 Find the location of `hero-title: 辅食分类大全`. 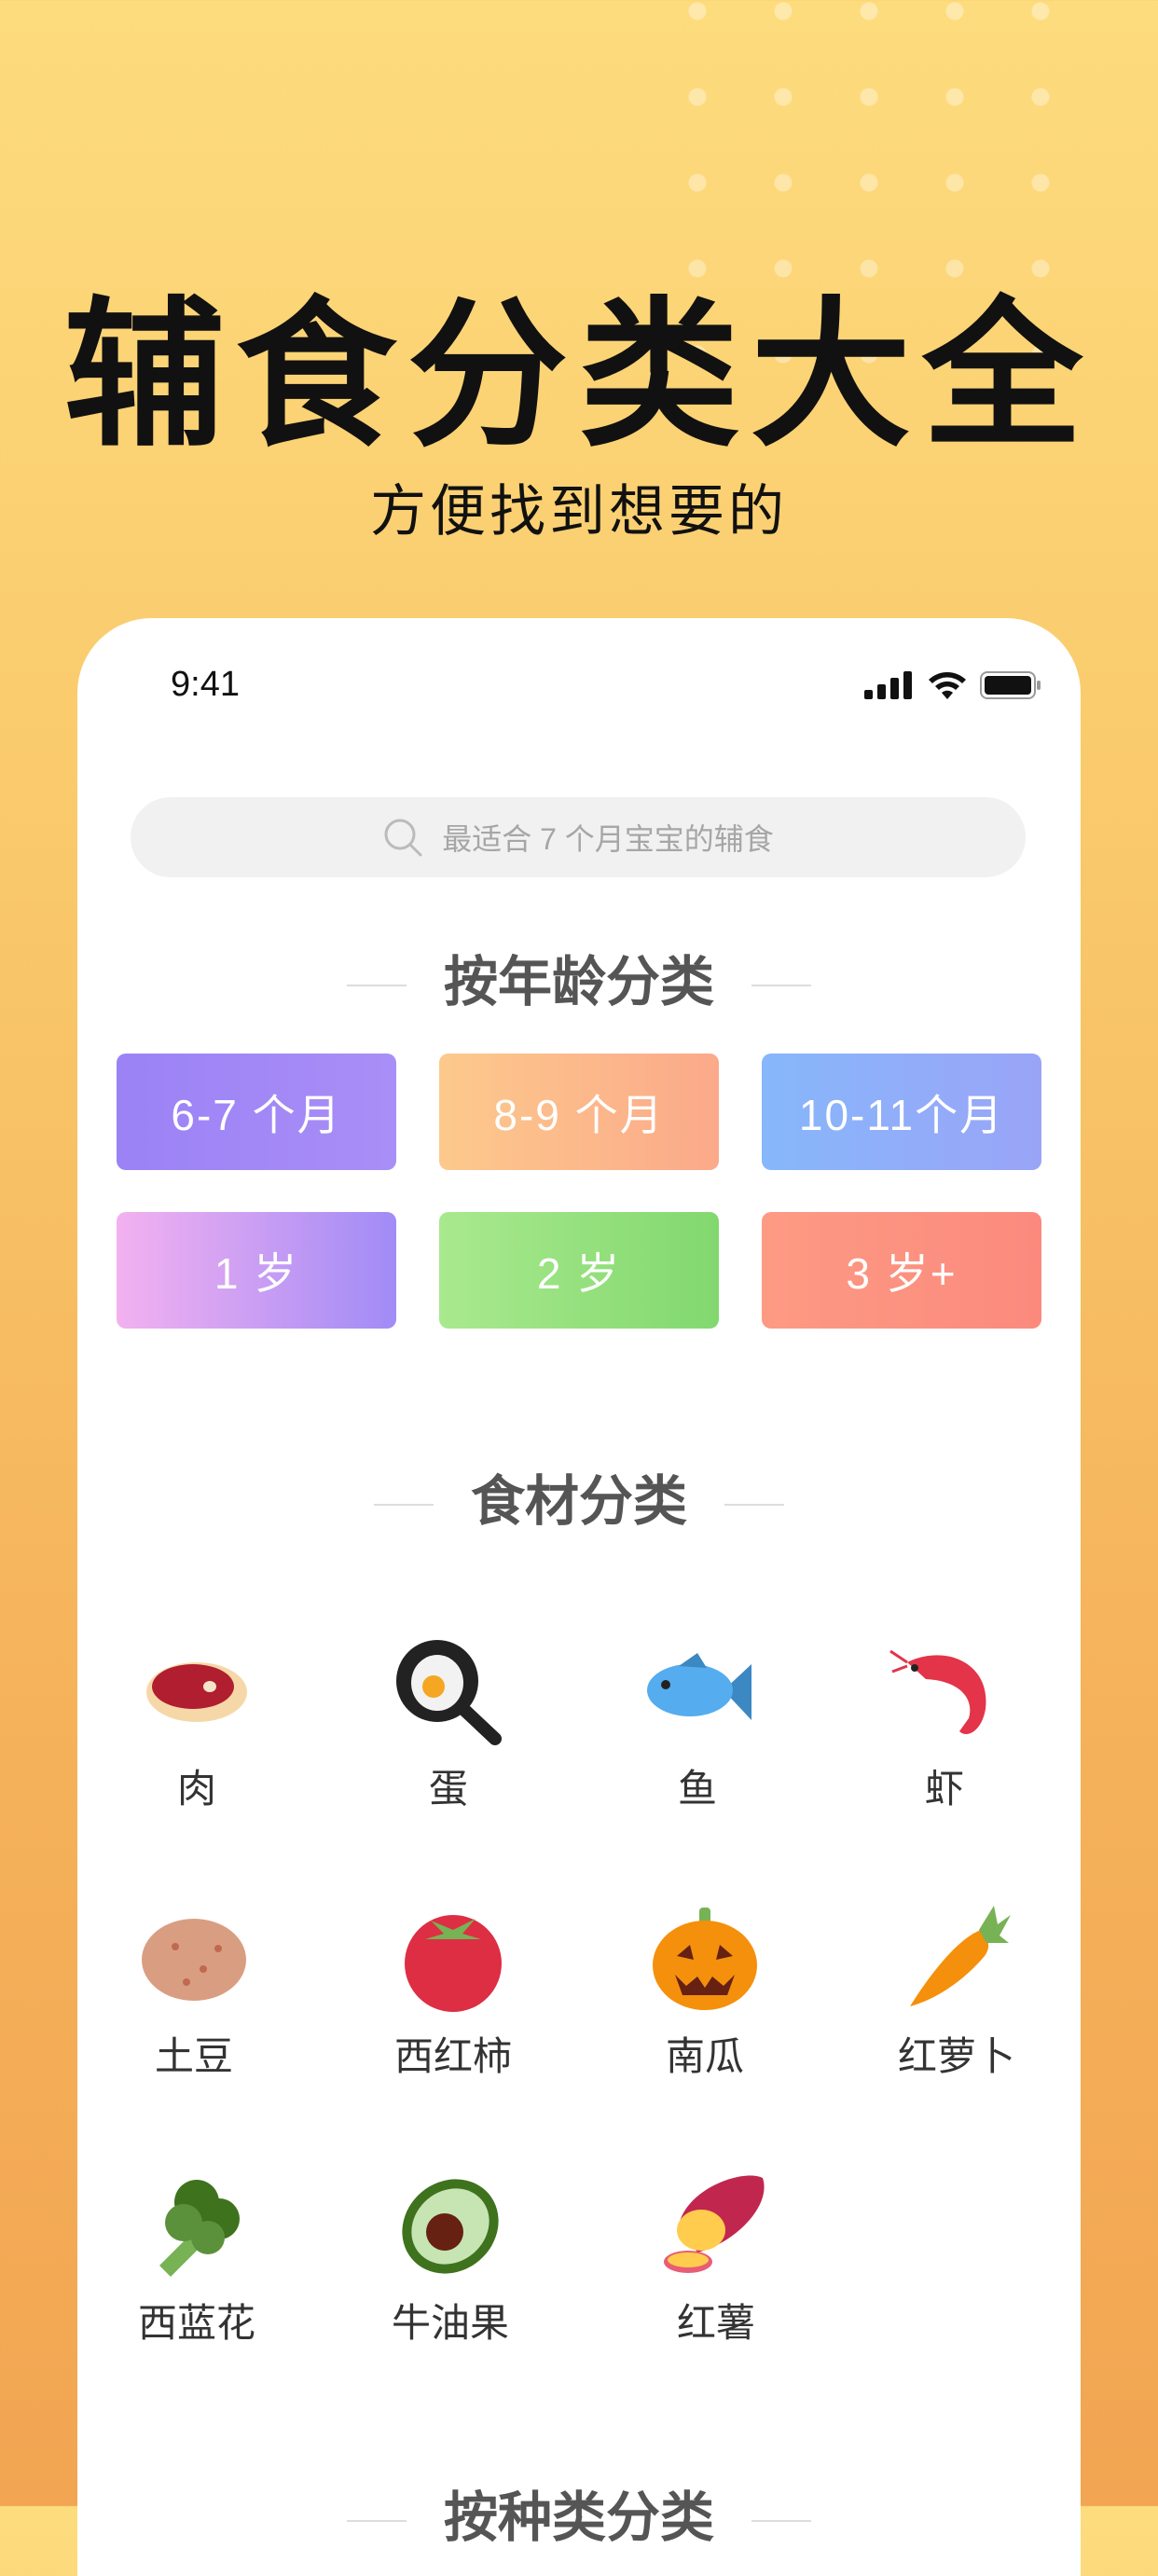

hero-title: 辅食分类大全 is located at coordinates (579, 375).